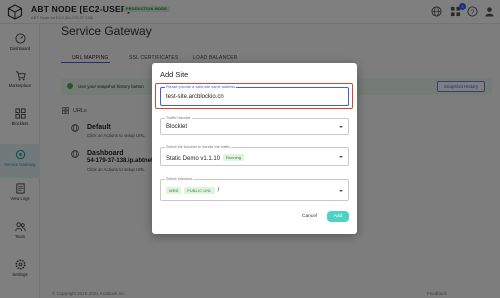 This screenshot has height=298, width=500. Describe the element at coordinates (254, 125) in the screenshot. I see `traffic-handler-select: Traffic Handler Blocklet` at that location.